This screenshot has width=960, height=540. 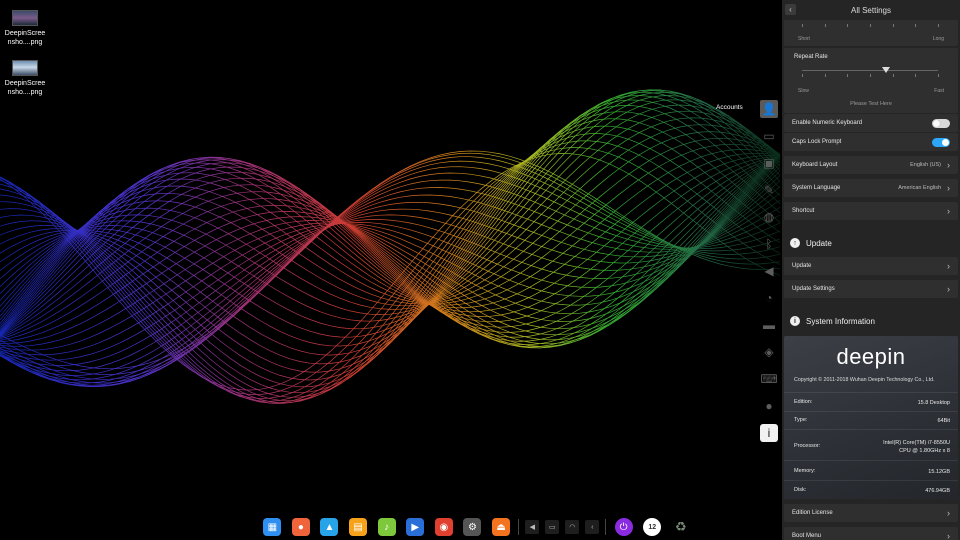 I want to click on music-icon: ♪, so click(x=386, y=527).